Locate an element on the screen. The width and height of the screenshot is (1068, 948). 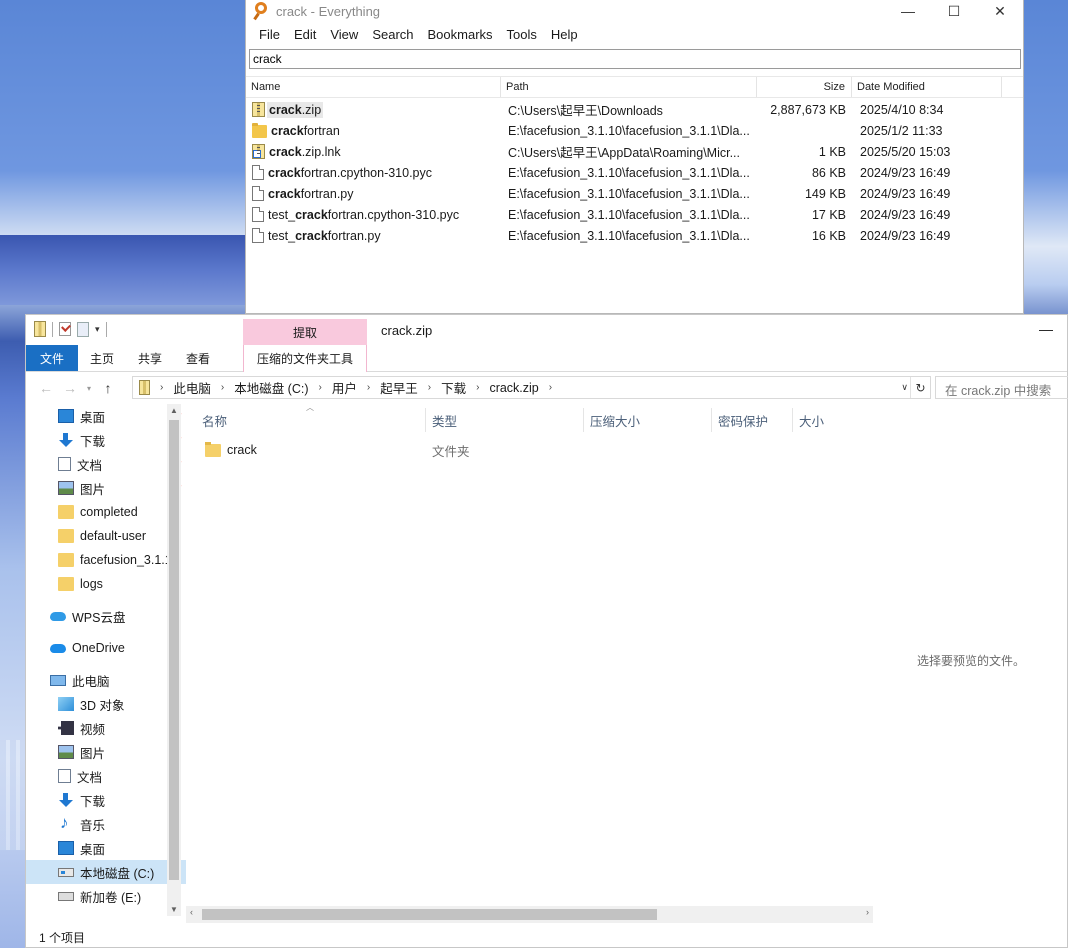
menu-search: Search is located at coordinates (392, 34).